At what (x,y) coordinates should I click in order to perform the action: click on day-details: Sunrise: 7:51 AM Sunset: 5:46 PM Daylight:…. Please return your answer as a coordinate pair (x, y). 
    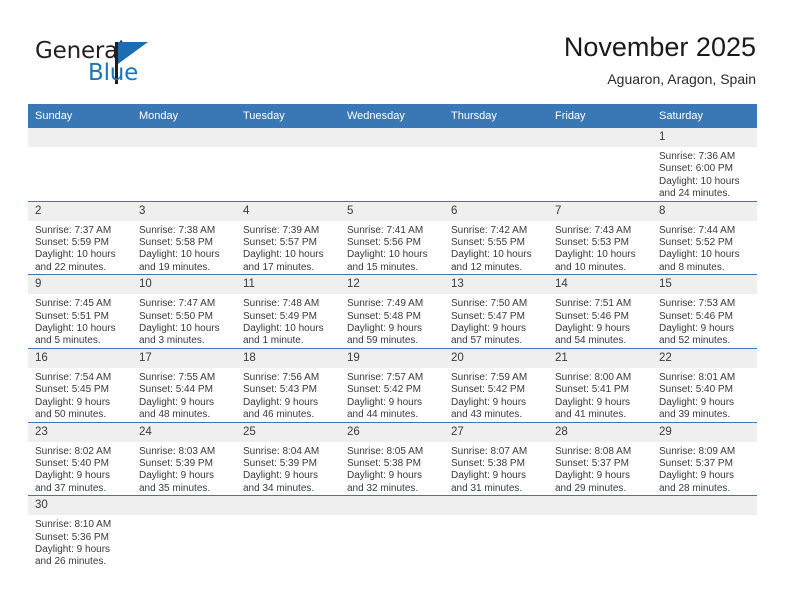
    Looking at the image, I should click on (600, 321).